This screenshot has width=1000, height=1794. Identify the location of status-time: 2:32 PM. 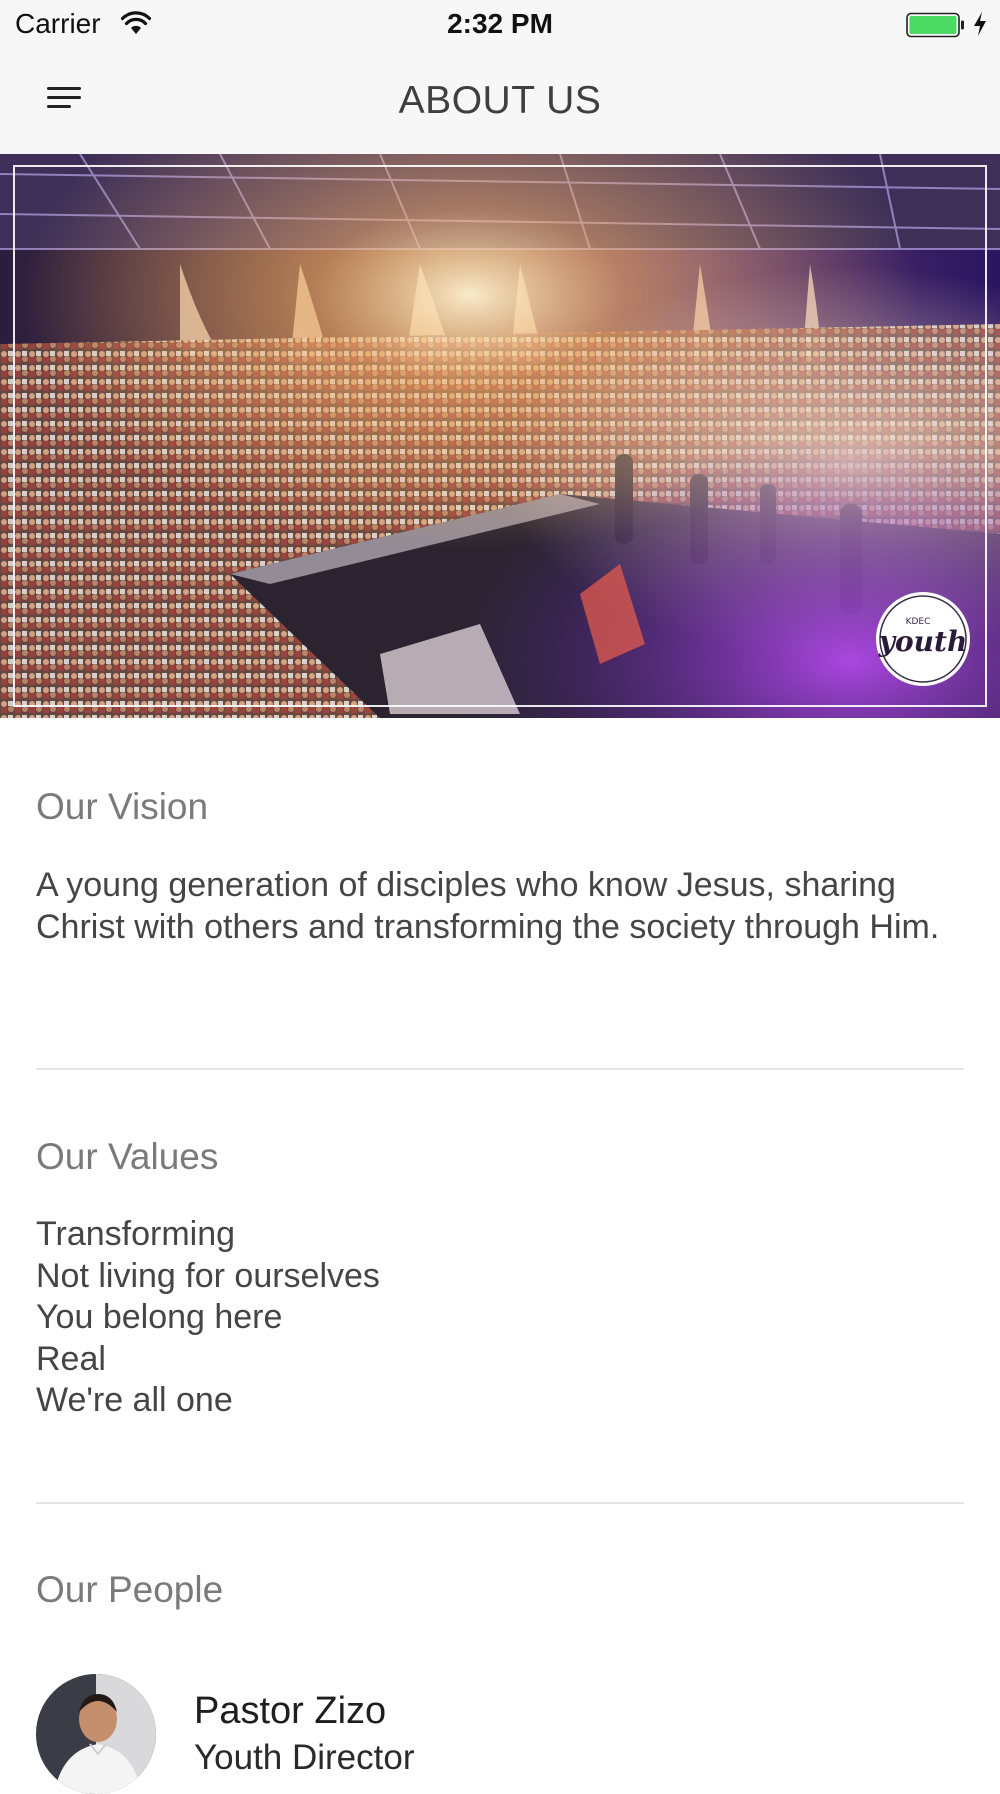
(500, 23).